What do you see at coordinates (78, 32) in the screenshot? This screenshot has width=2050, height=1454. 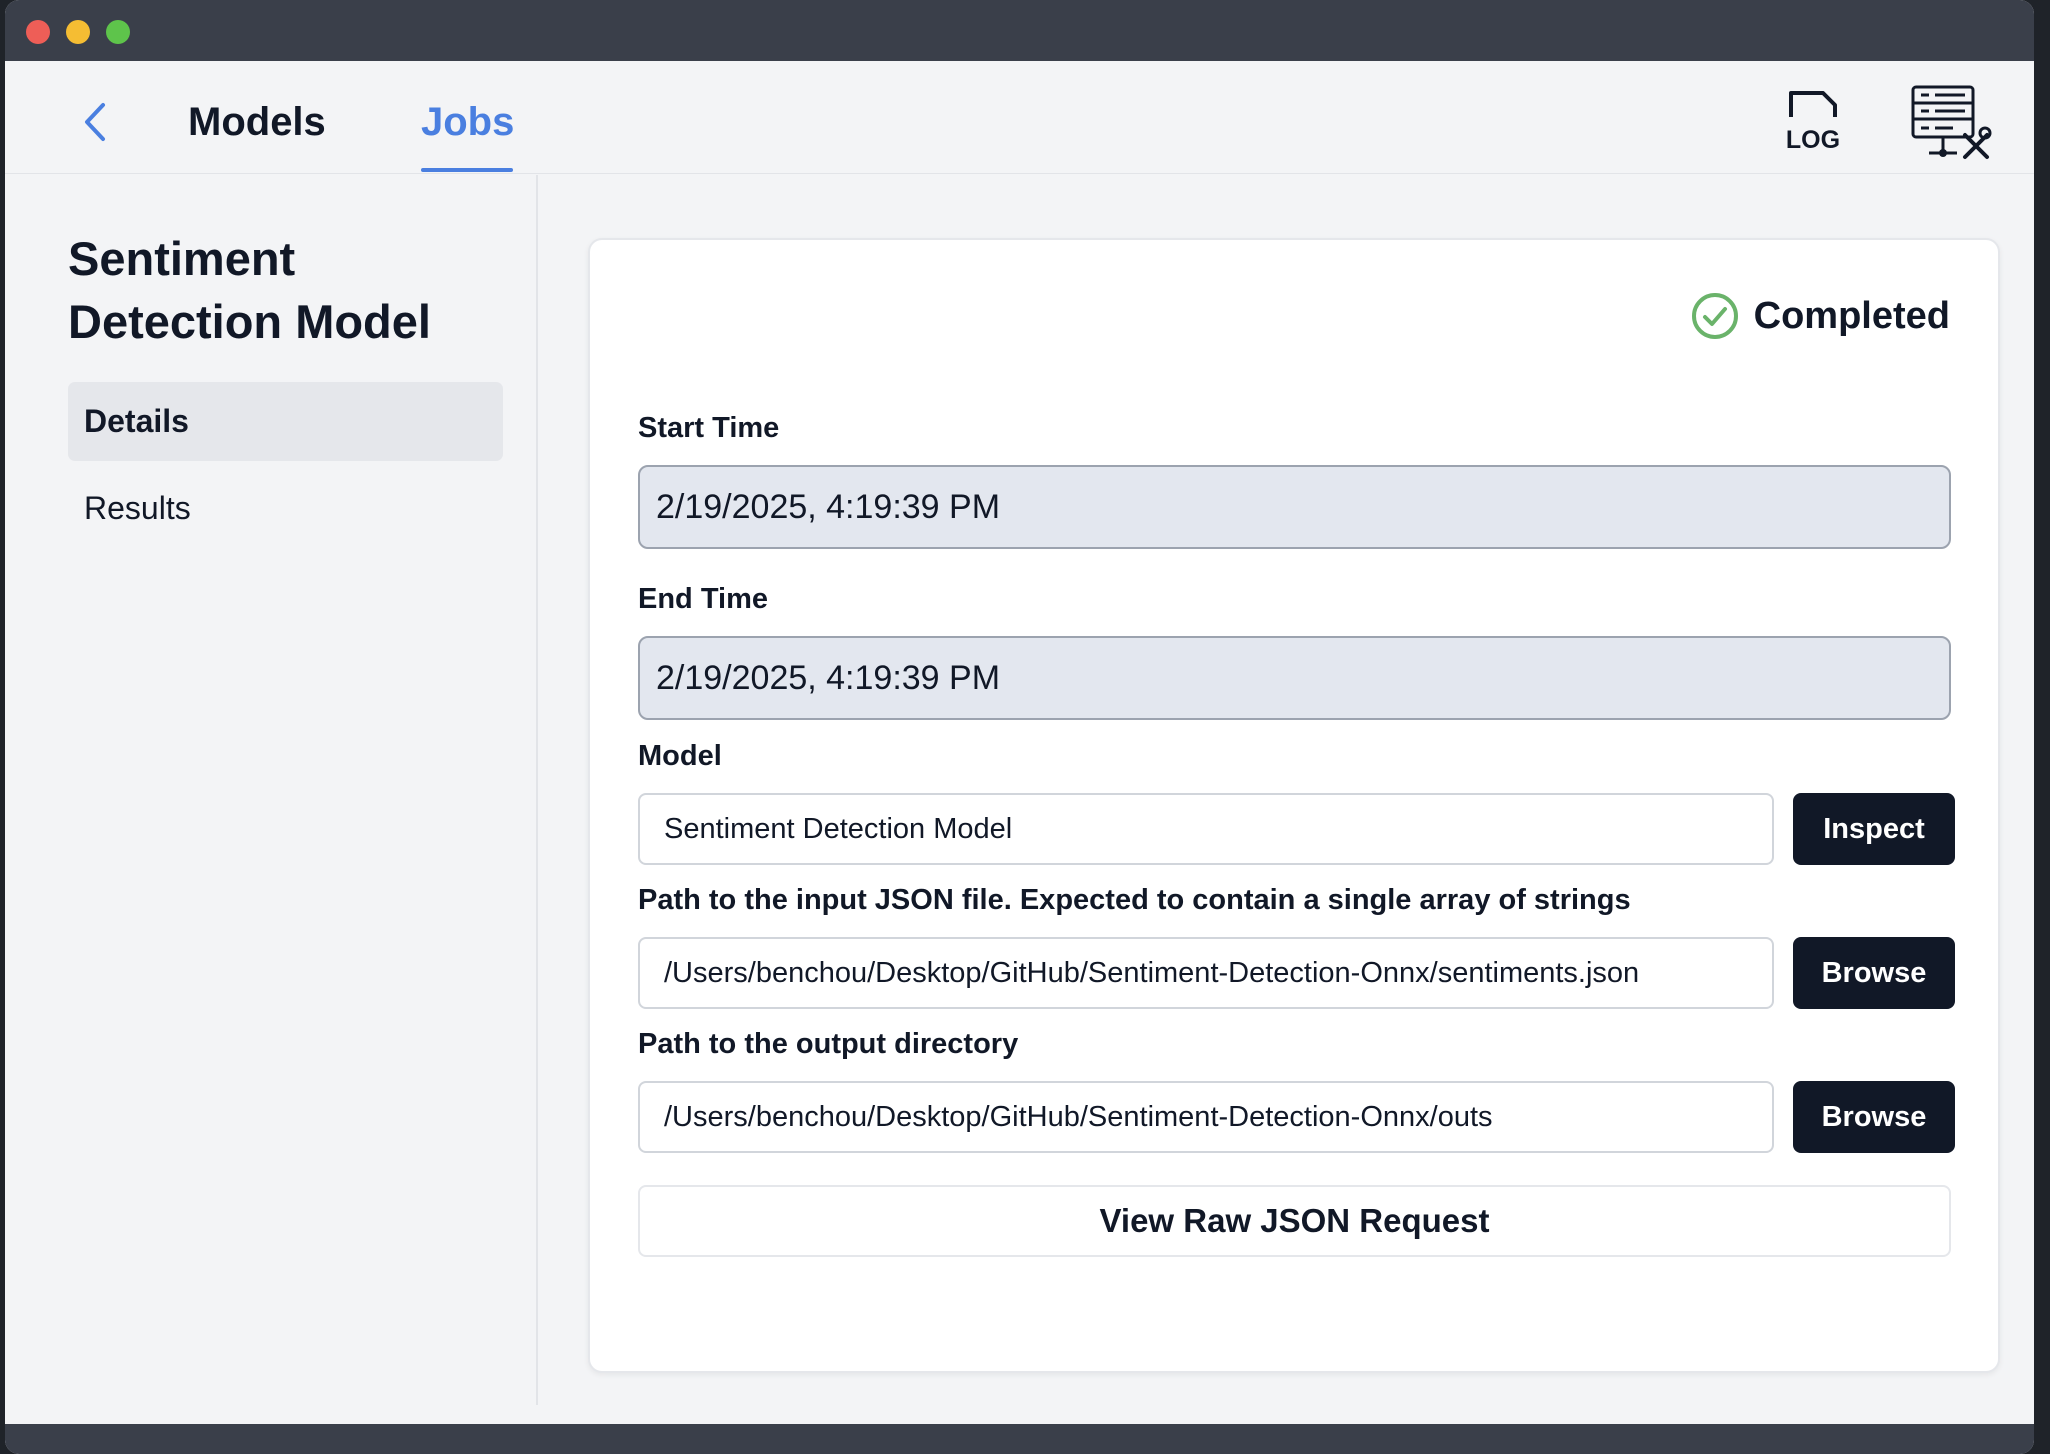 I see `window-minimize-button` at bounding box center [78, 32].